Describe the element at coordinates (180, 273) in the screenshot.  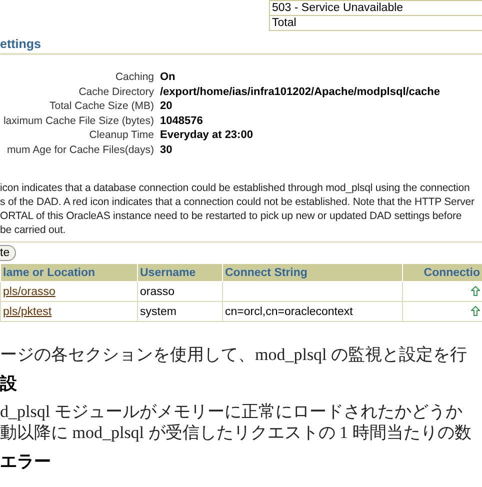
I see `column-header: Username` at that location.